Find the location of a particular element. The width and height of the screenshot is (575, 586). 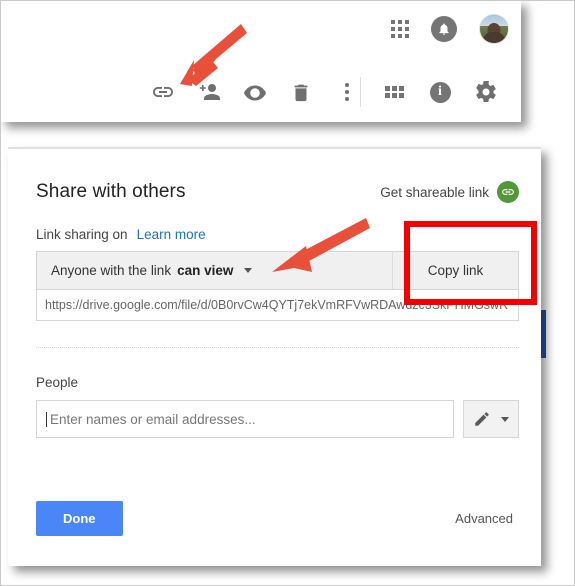

copy-link-label: Copy link is located at coordinates (455, 270).